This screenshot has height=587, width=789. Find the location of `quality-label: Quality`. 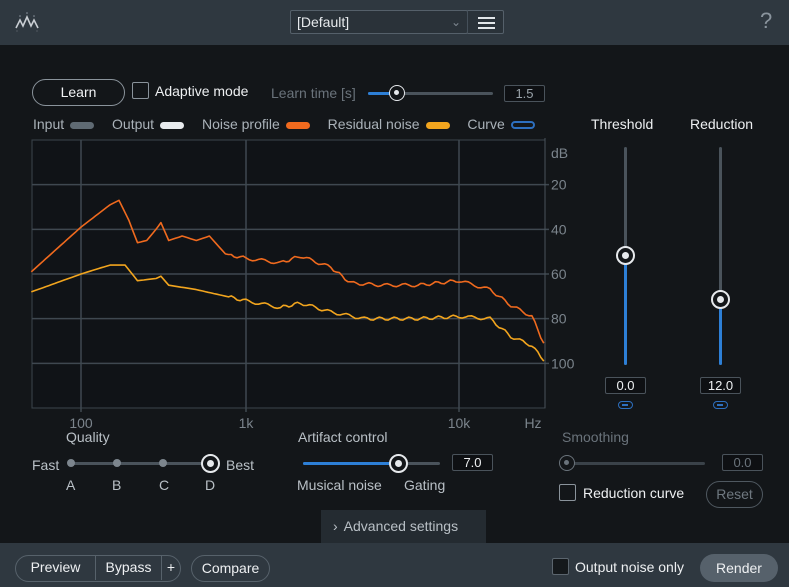

quality-label: Quality is located at coordinates (88, 437).